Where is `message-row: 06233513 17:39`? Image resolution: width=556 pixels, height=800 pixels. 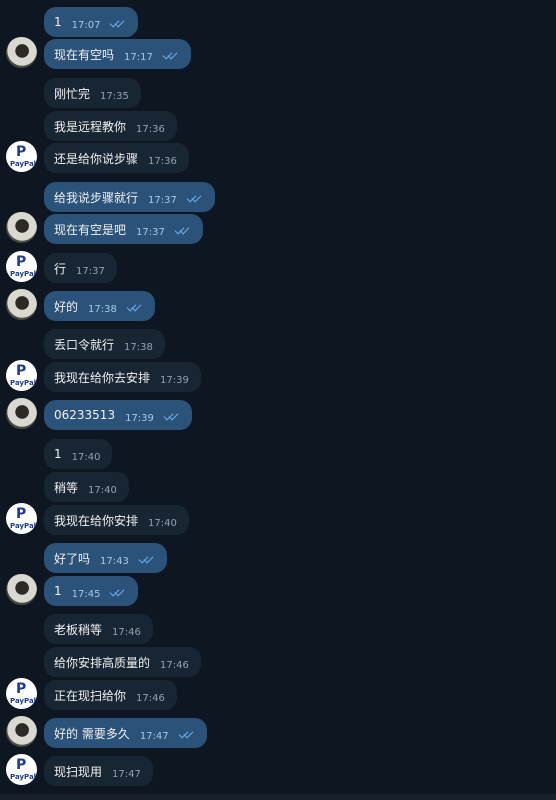 message-row: 06233513 17:39 is located at coordinates (278, 414).